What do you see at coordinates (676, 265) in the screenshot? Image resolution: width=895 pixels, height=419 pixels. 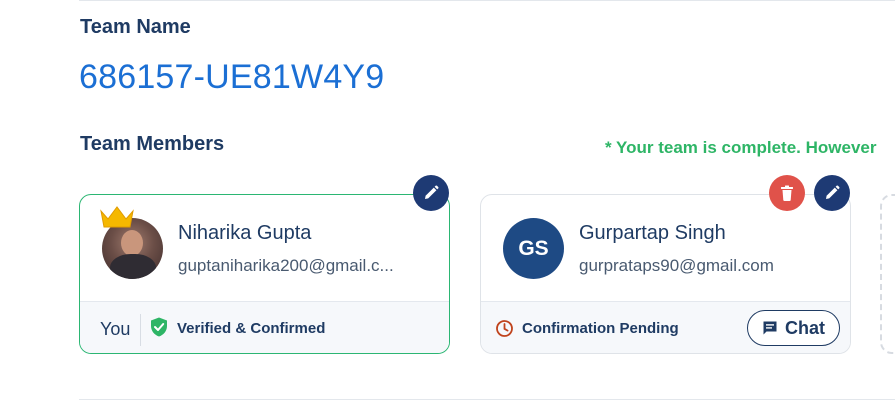 I see `member-email: gurprataps90@gmail.com` at bounding box center [676, 265].